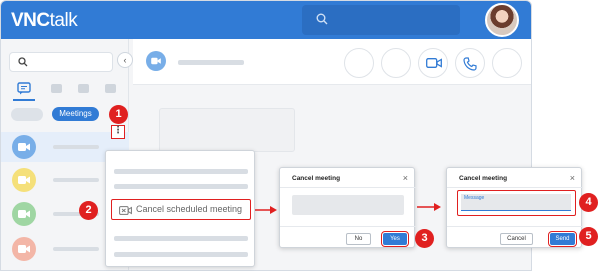 This screenshot has height=271, width=600. What do you see at coordinates (348, 208) in the screenshot?
I see `tutorial-arrows` at bounding box center [348, 208].